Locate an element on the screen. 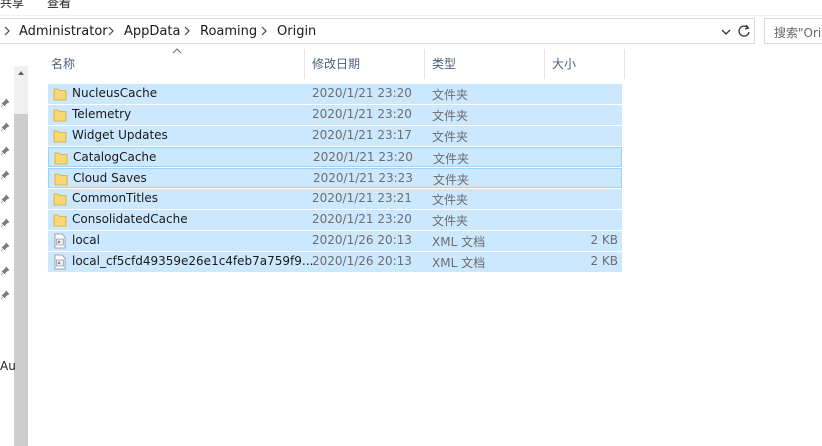 The image size is (822, 446). file-row: Telemetry 2020/1/21 23:20 文件夹 is located at coordinates (335, 115).